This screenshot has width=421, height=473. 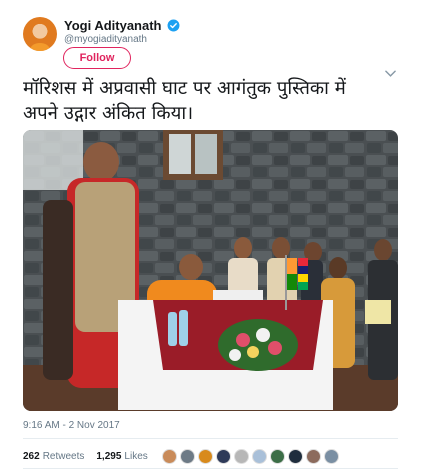 I want to click on tweet-timestamp: 9:16 AM - 2 Nov 2017, so click(x=71, y=425).